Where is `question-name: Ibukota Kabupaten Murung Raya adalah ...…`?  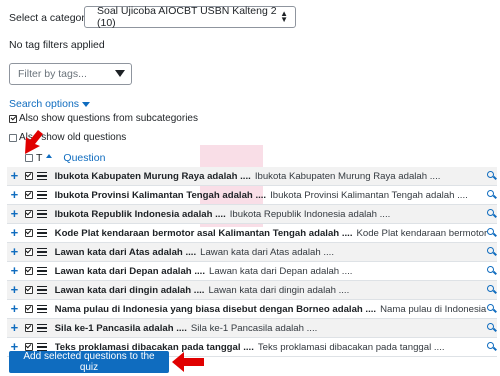
question-name: Ibukota Kabupaten Murung Raya adalah ...… is located at coordinates (152, 176).